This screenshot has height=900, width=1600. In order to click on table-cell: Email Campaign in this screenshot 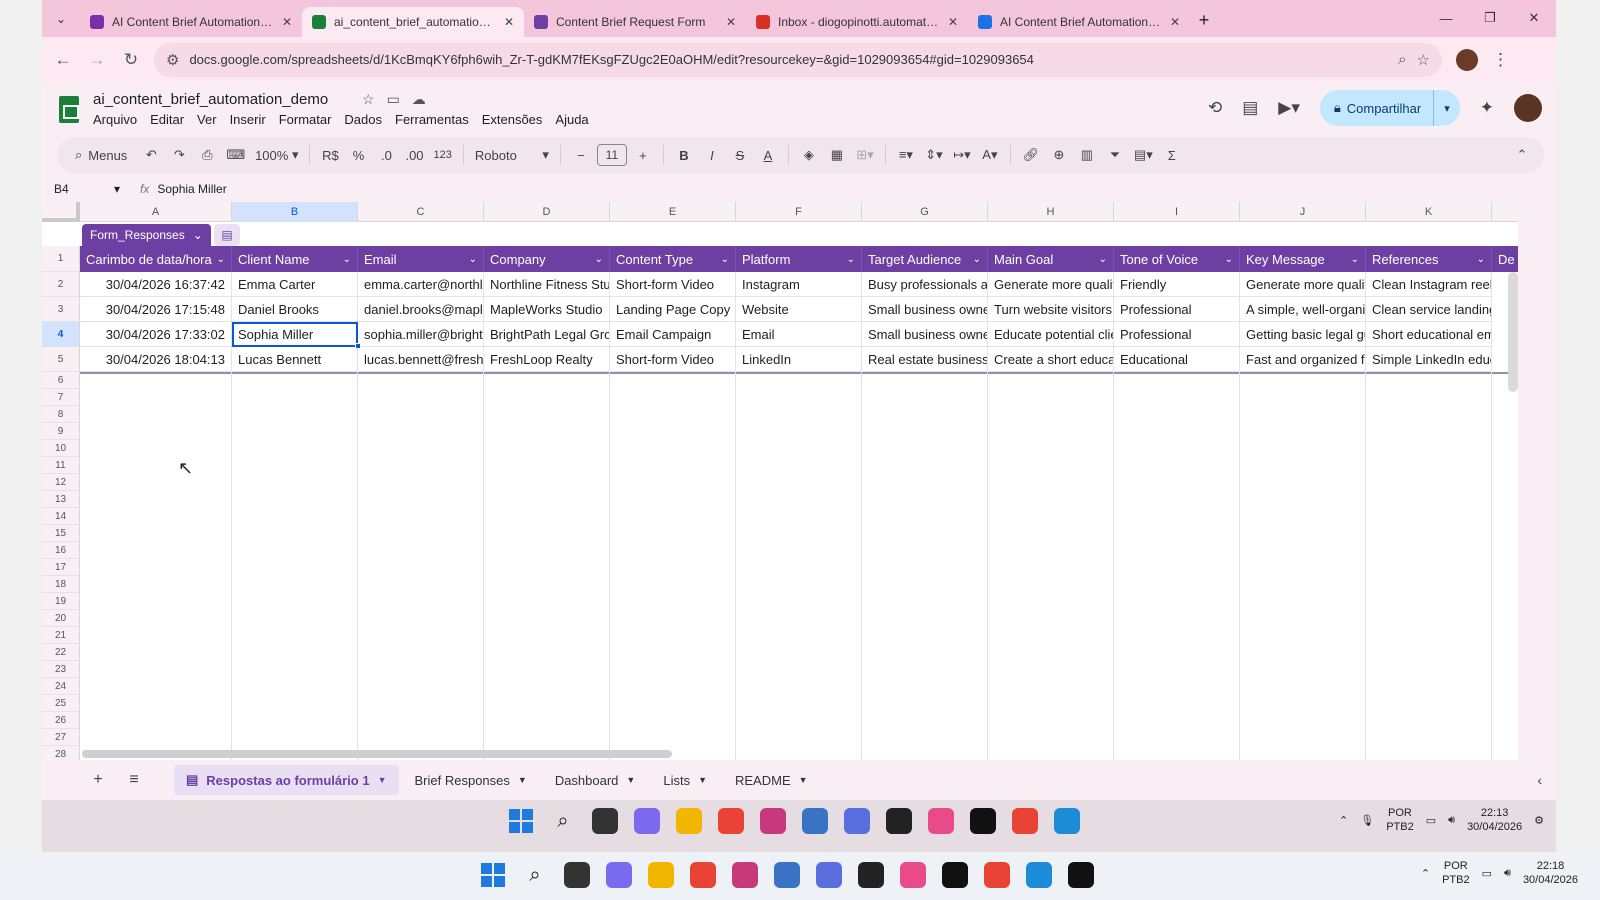, I will do `click(673, 334)`.